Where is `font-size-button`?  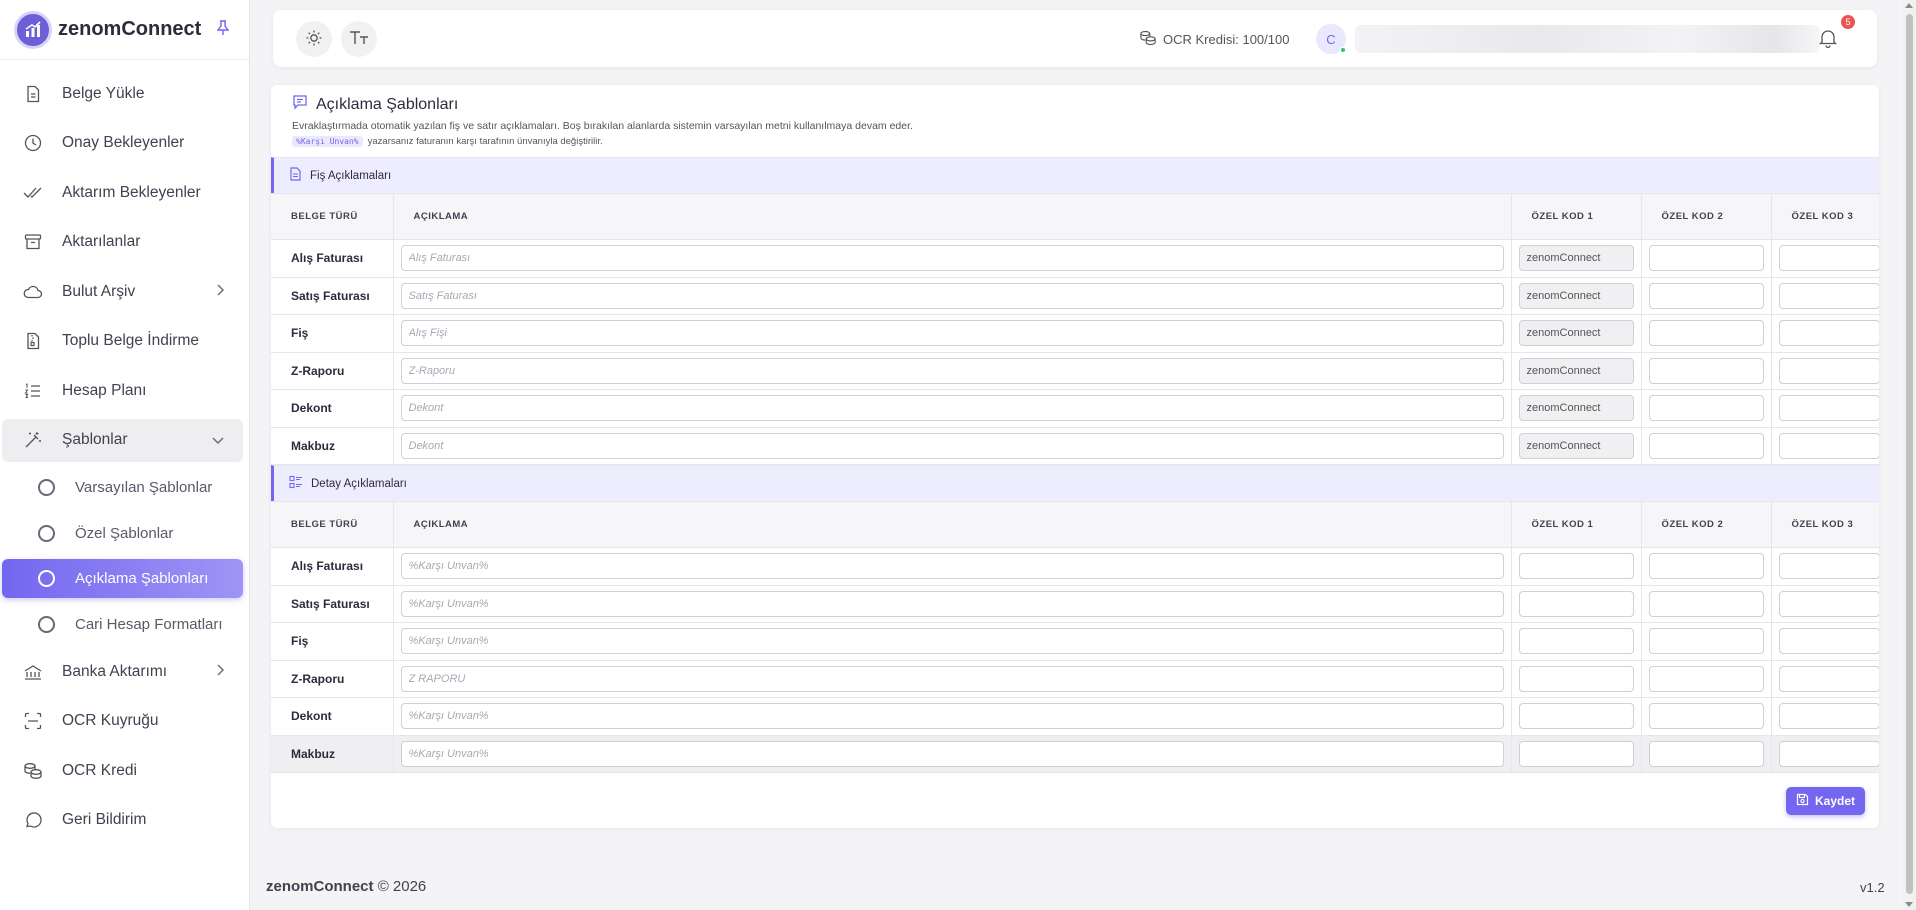
font-size-button is located at coordinates (359, 39).